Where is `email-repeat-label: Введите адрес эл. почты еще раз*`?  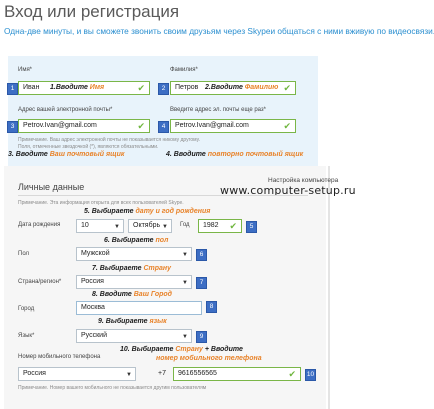 email-repeat-label: Введите адрес эл. почты еще раз* is located at coordinates (218, 110).